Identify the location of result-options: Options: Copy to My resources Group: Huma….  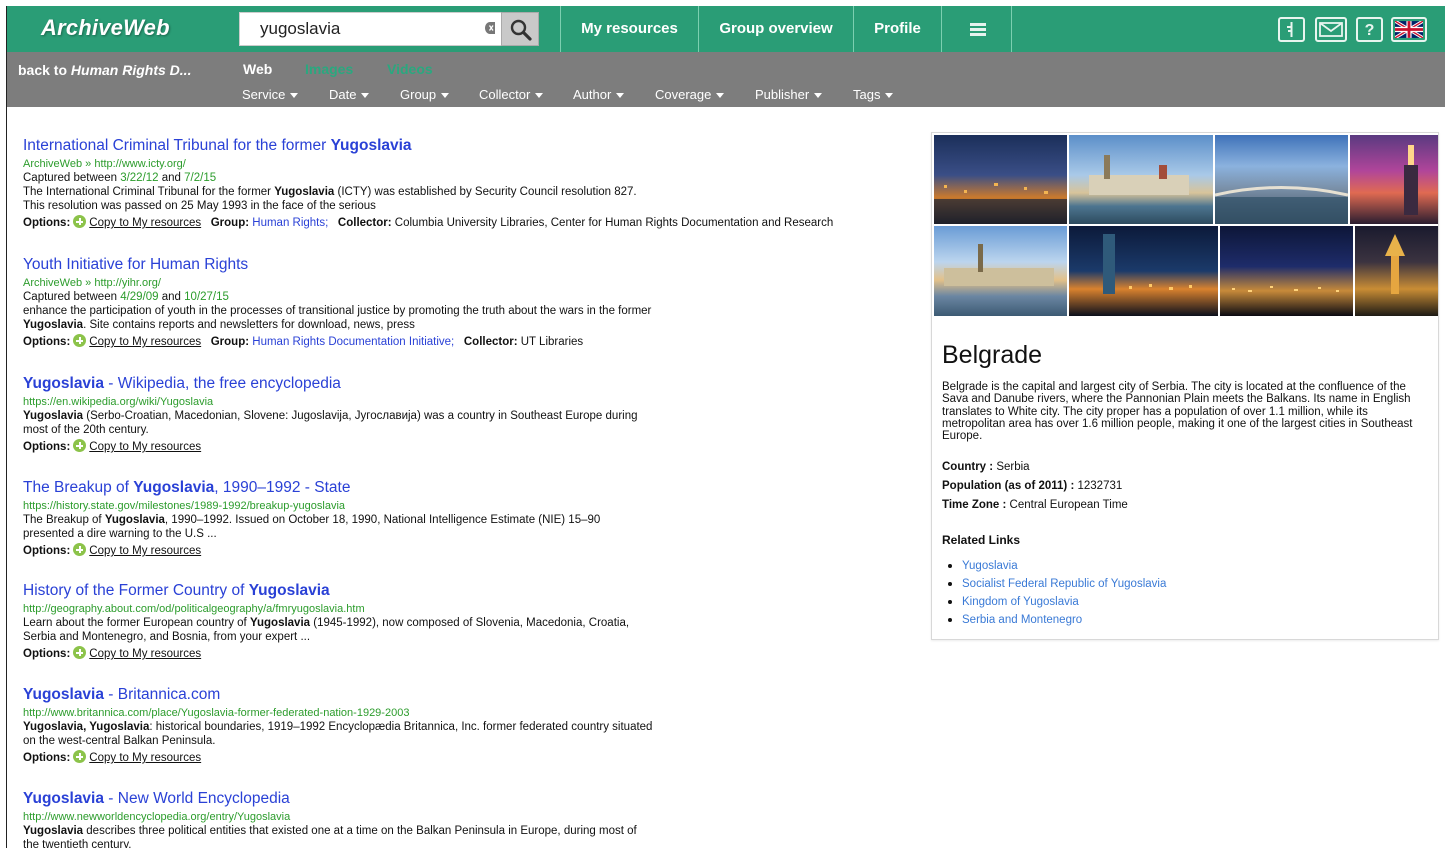
(428, 222).